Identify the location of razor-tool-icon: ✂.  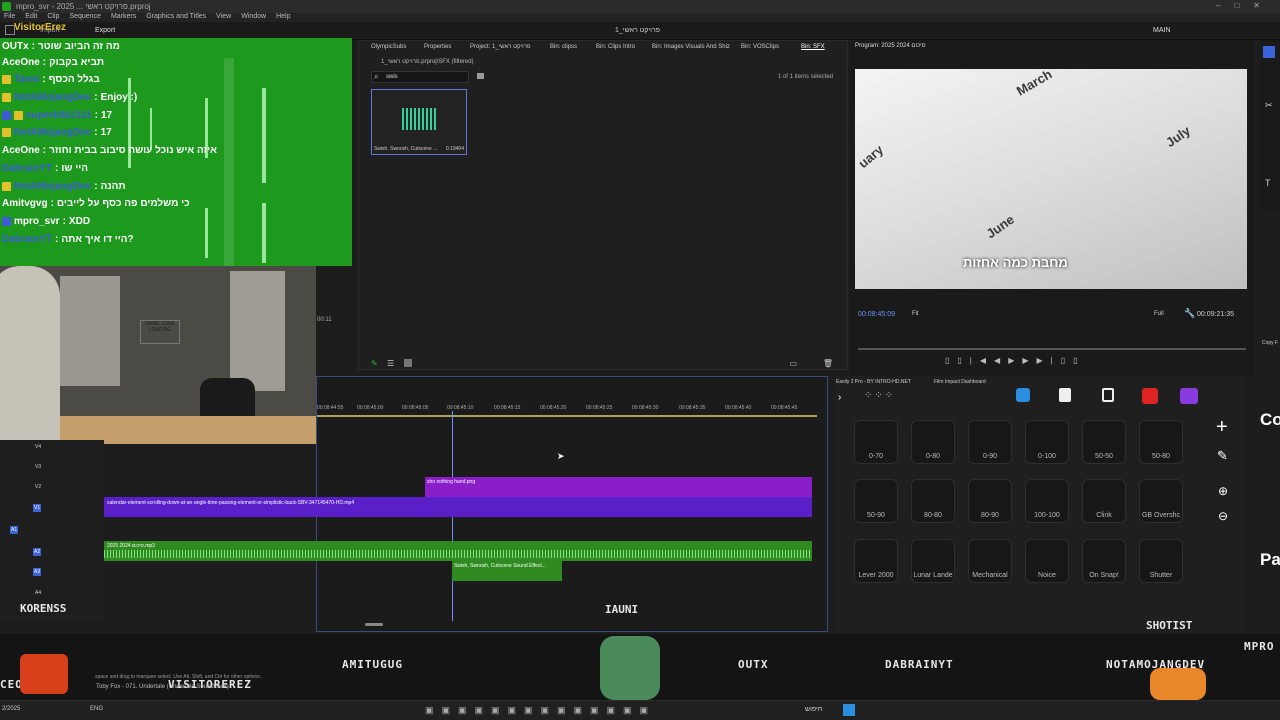
(1269, 105).